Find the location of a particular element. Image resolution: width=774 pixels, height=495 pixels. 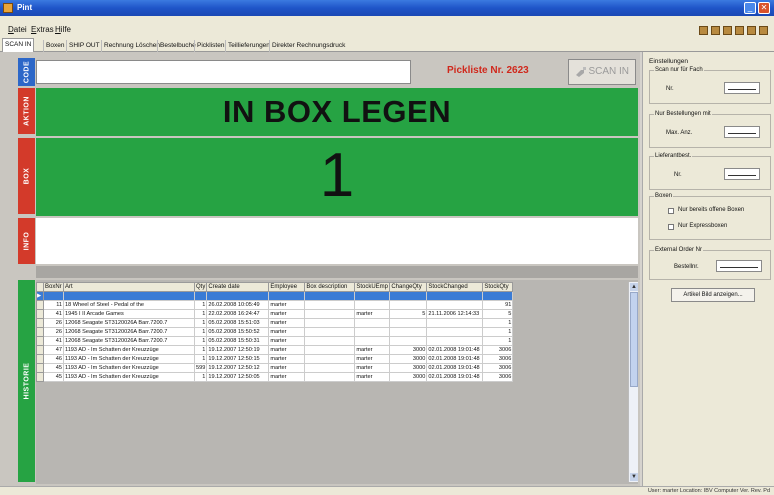

col-boxnr: BoxNr is located at coordinates (53, 287).